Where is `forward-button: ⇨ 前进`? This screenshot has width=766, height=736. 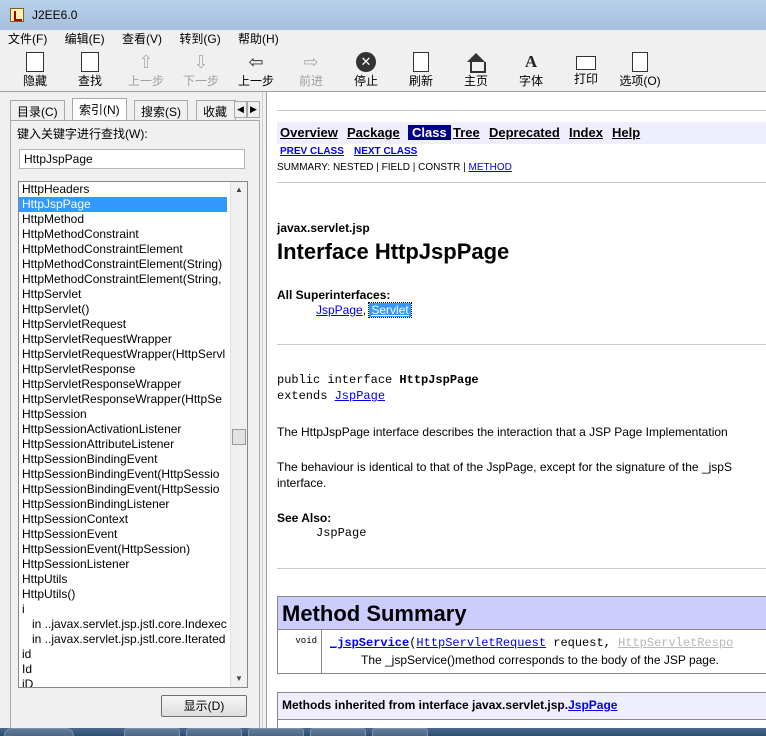
forward-button: ⇨ 前进 is located at coordinates (311, 72).